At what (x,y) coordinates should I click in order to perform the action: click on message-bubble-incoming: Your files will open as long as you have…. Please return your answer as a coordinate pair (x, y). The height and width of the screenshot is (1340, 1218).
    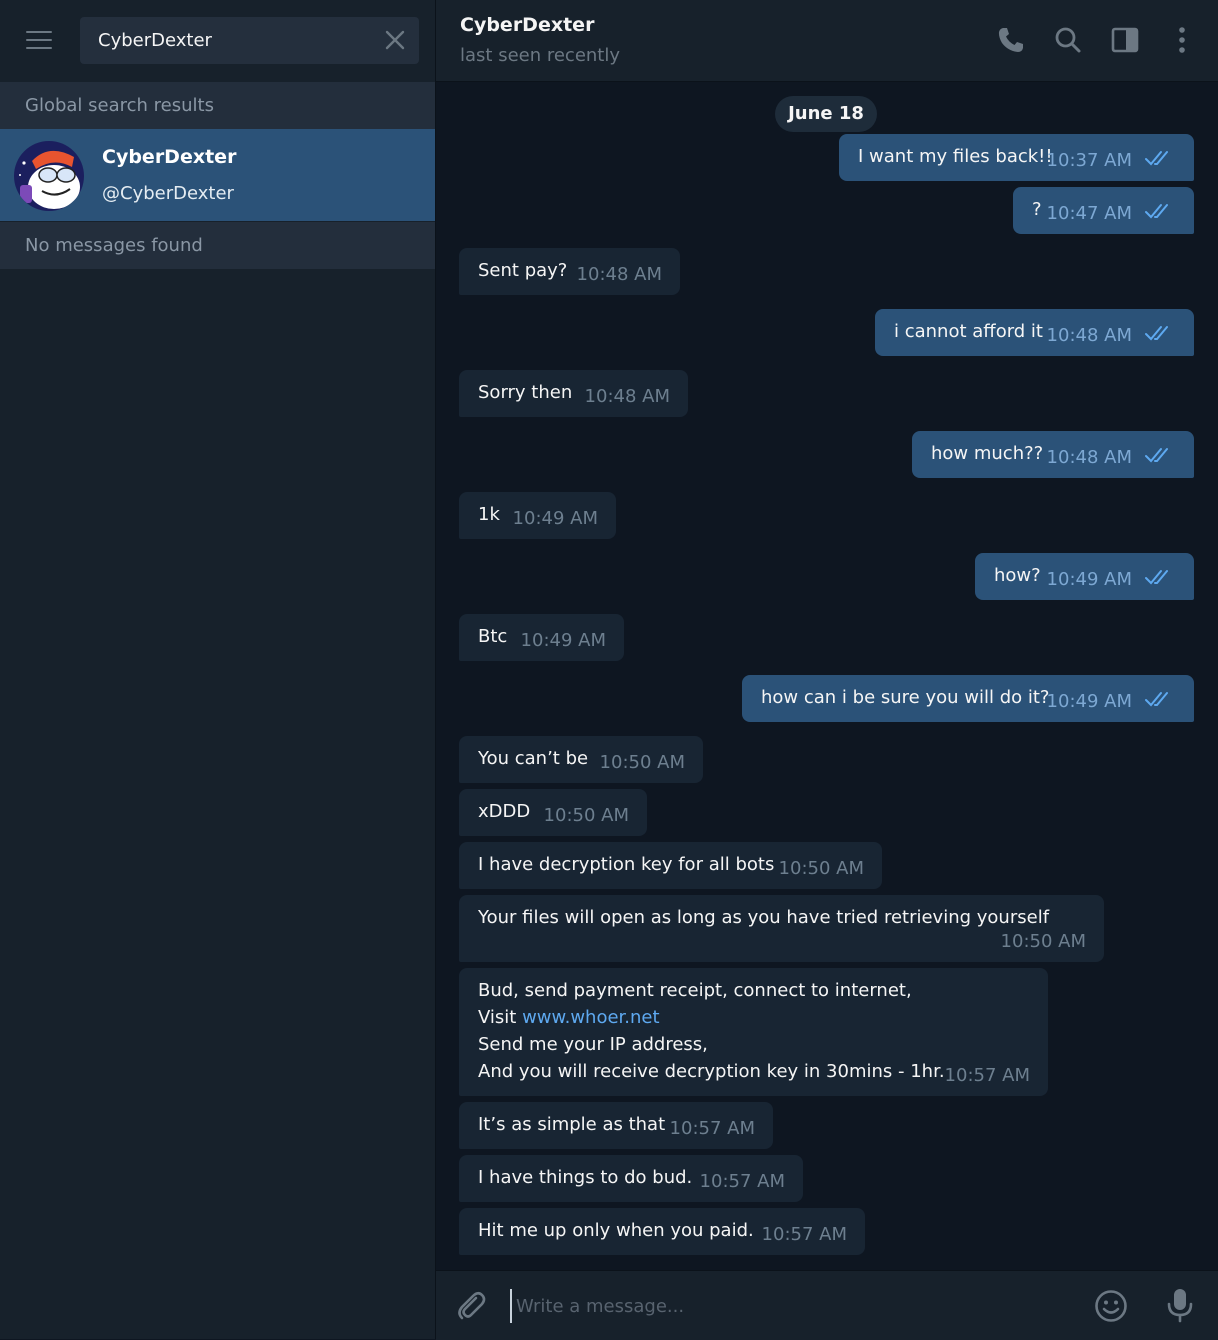
    Looking at the image, I should click on (781, 928).